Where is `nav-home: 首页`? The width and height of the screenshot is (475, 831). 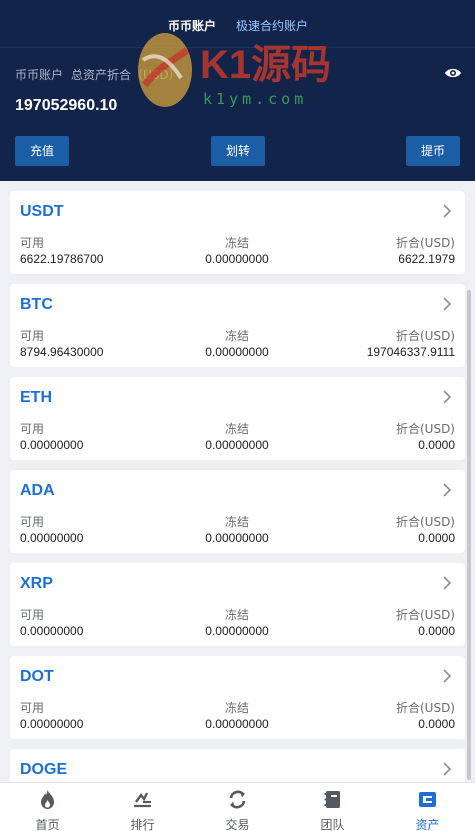
nav-home: 首页 is located at coordinates (47, 807).